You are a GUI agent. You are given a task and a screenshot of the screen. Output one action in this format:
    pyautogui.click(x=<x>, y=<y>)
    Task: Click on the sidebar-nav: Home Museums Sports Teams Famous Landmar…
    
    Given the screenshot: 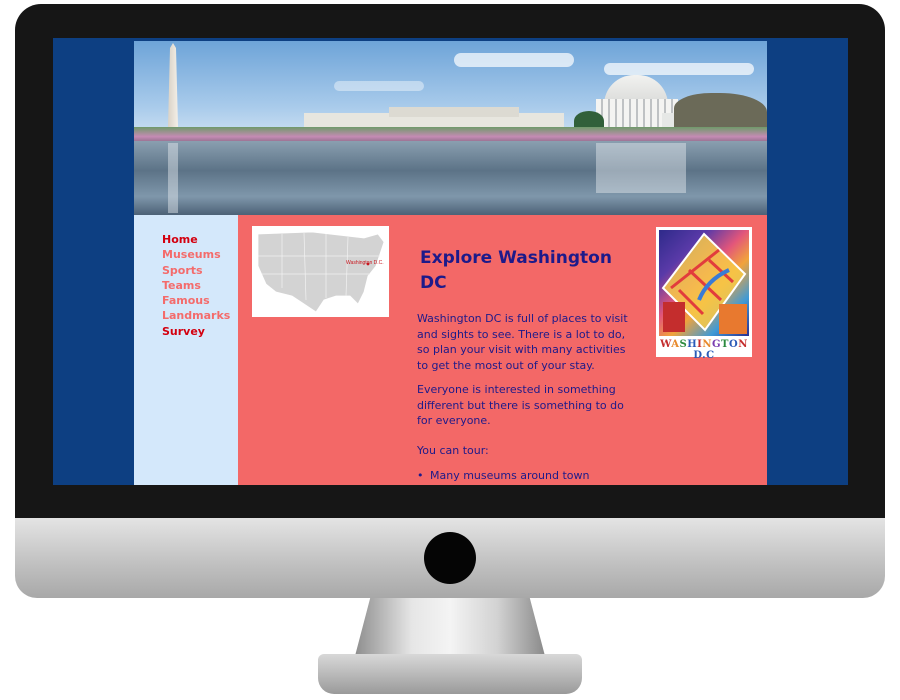 What is the action you would take?
    pyautogui.click(x=196, y=285)
    